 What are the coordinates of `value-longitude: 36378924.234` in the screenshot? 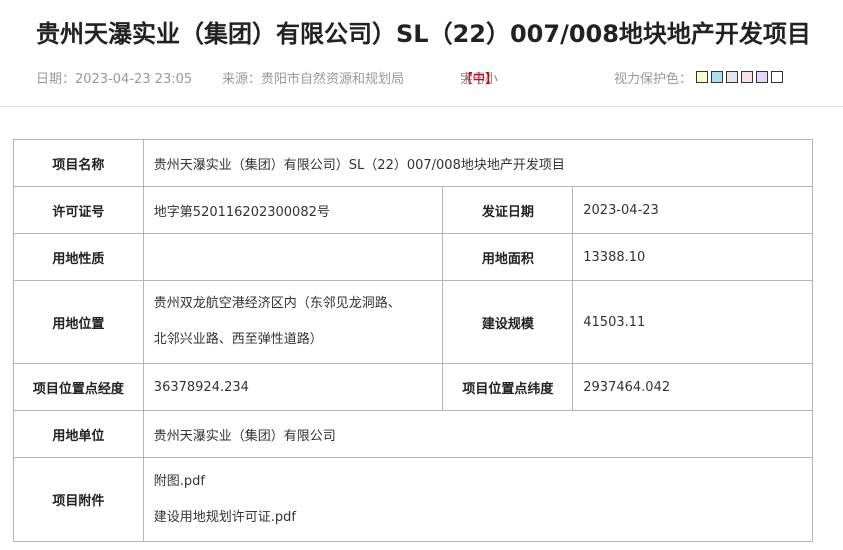 It's located at (293, 387).